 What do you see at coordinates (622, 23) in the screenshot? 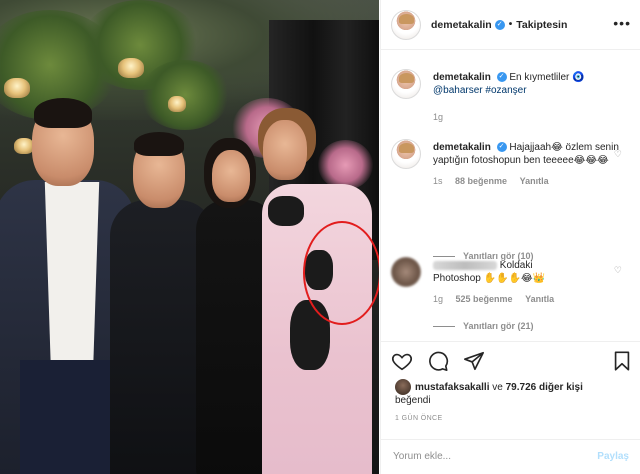
I see `more-icon: •••` at bounding box center [622, 23].